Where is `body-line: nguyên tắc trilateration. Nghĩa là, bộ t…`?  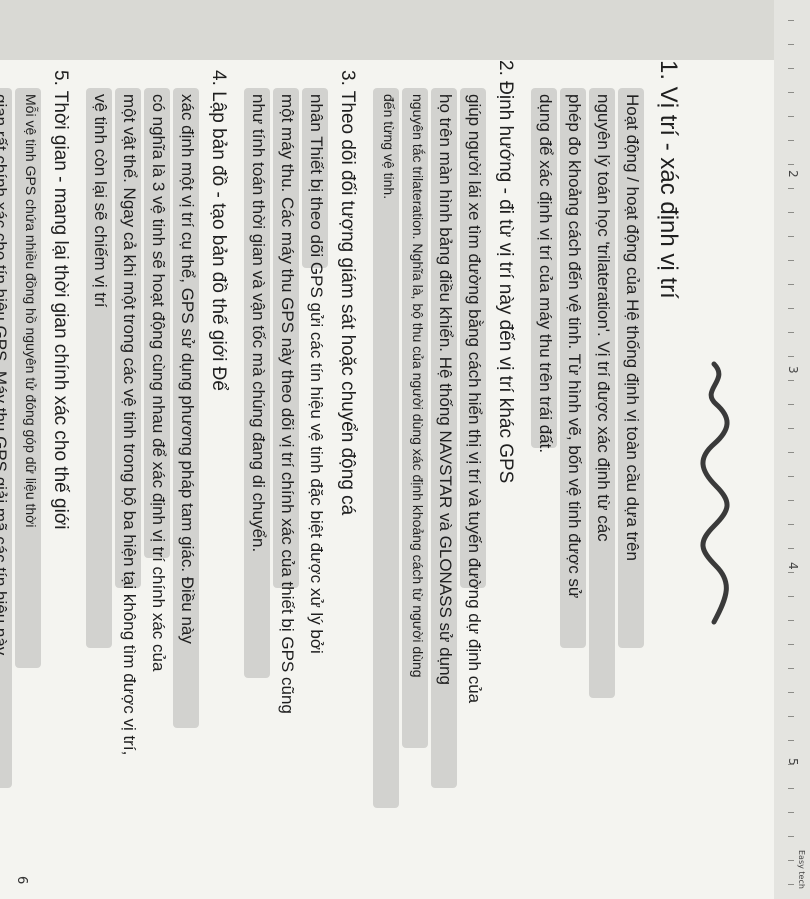 body-line: nguyên tắc trilateration. Nghĩa là, bộ t… is located at coordinates (418, 386).